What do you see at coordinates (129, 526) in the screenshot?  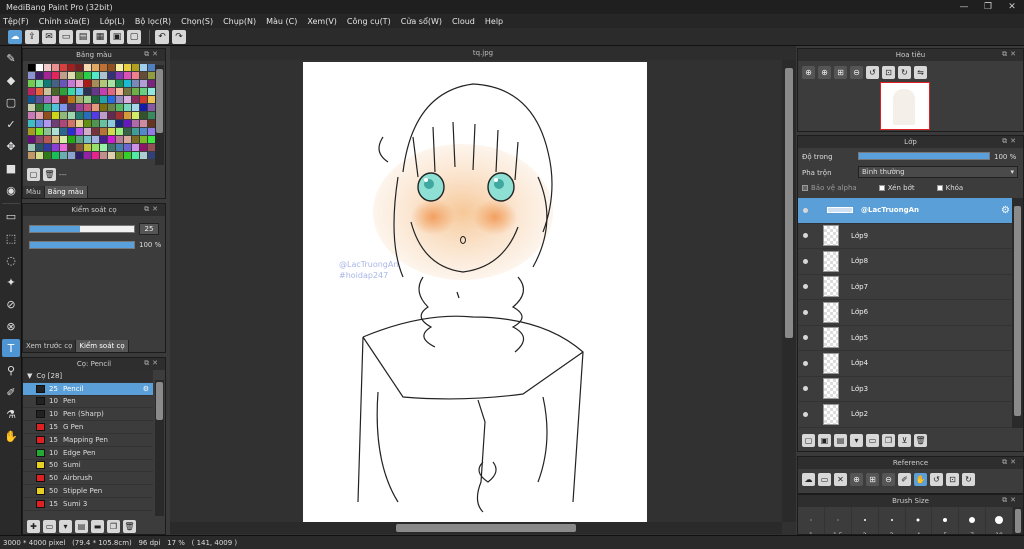 I see `delete-brush-icon: 🗑` at bounding box center [129, 526].